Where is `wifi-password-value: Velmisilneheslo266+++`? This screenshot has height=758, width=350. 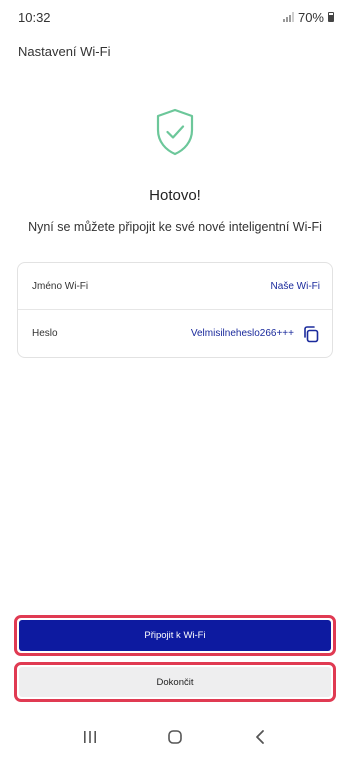 wifi-password-value: Velmisilneheslo266+++ is located at coordinates (242, 333).